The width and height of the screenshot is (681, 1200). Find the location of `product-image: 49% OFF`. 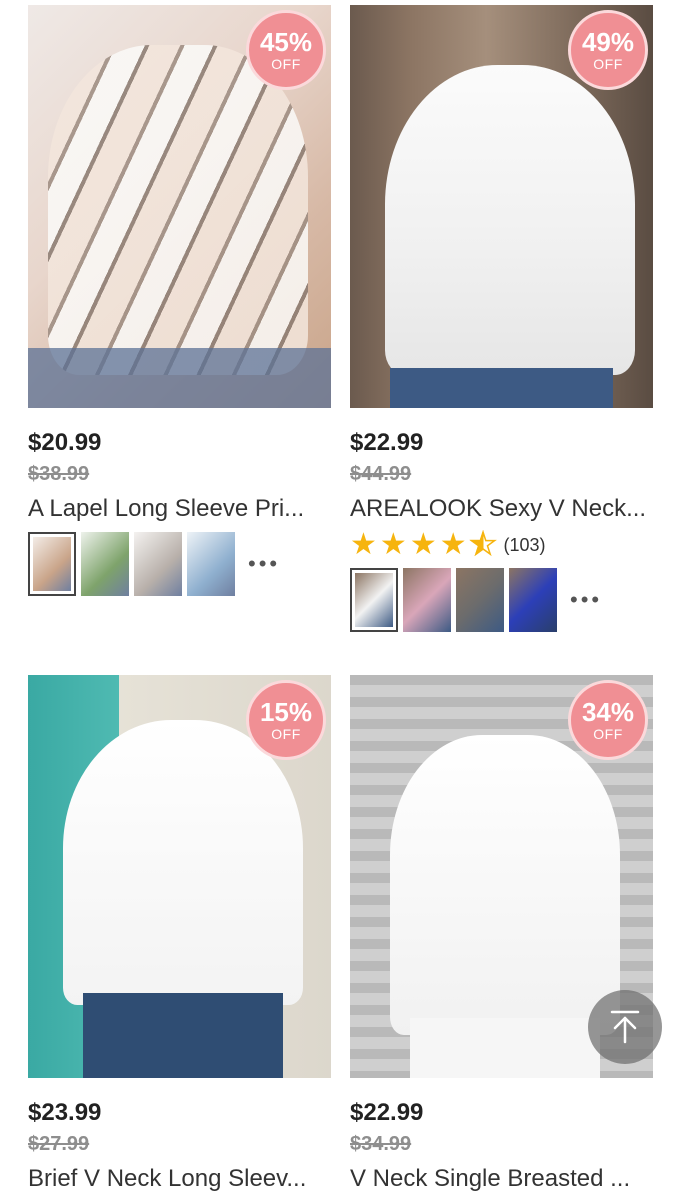

product-image: 49% OFF is located at coordinates (501, 206).